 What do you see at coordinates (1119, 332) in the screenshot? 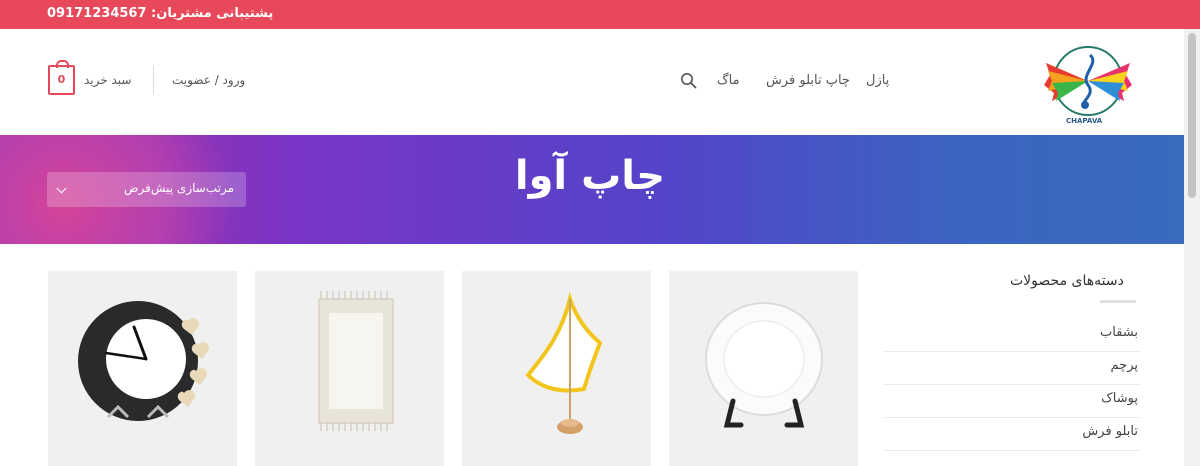
I see `category-label: بشقاب` at bounding box center [1119, 332].